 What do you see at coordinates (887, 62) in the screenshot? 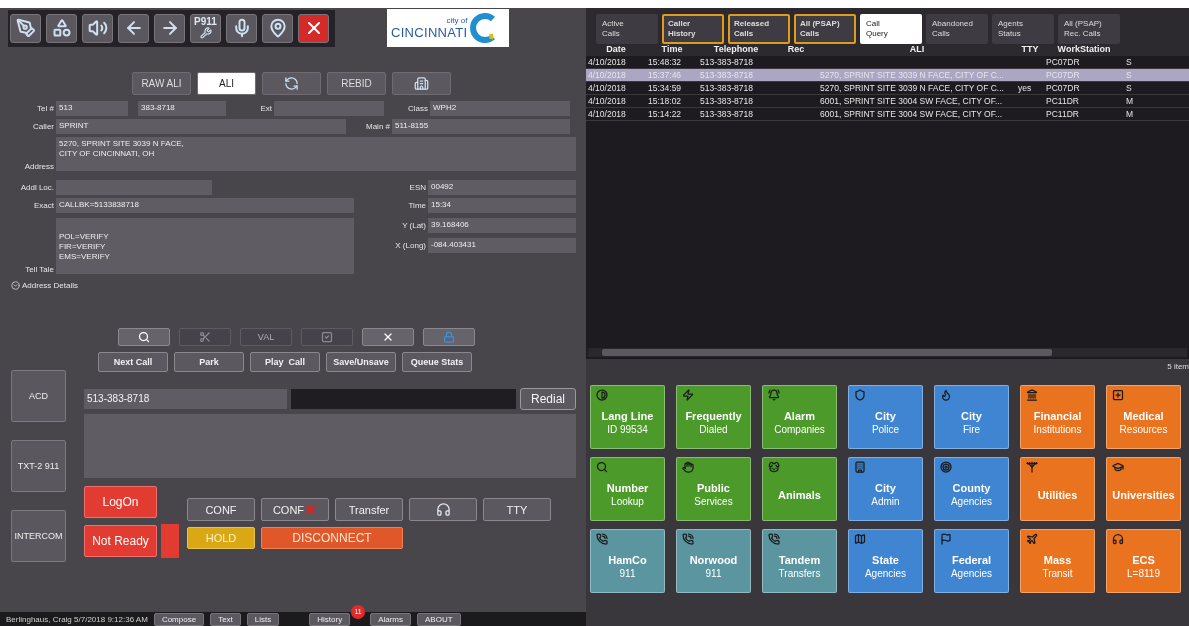
I see `table-row: 4/10/2018 15:48:32 513-383-8718 PC07DR S` at bounding box center [887, 62].